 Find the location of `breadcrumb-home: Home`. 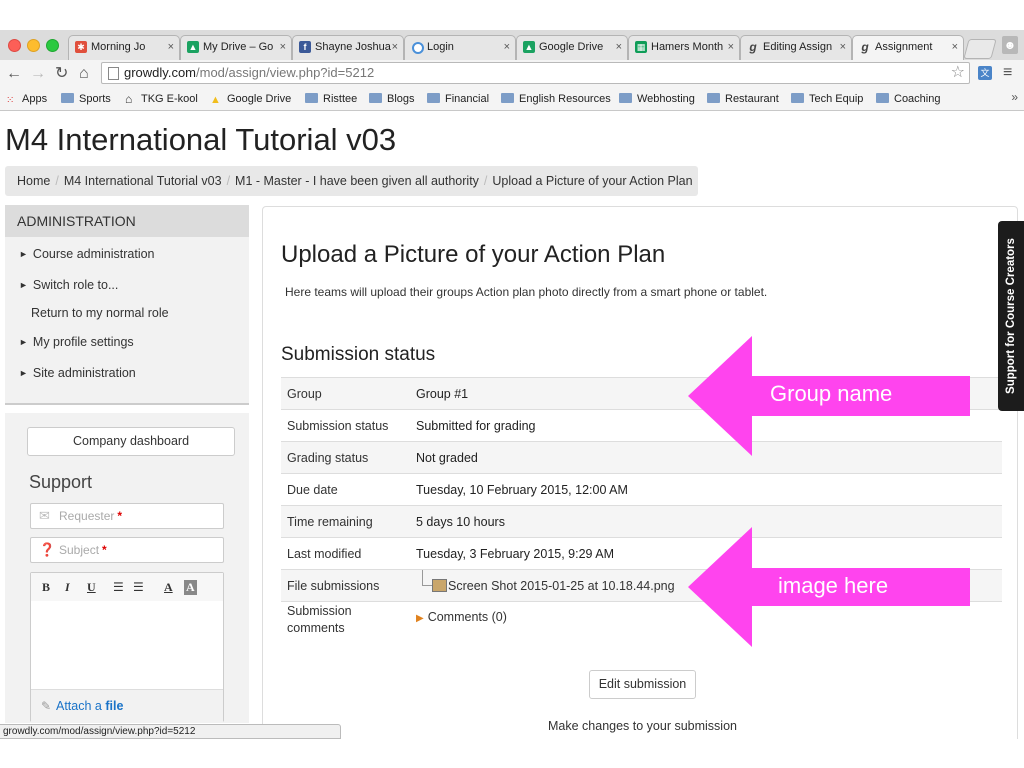

breadcrumb-home: Home is located at coordinates (33, 181).